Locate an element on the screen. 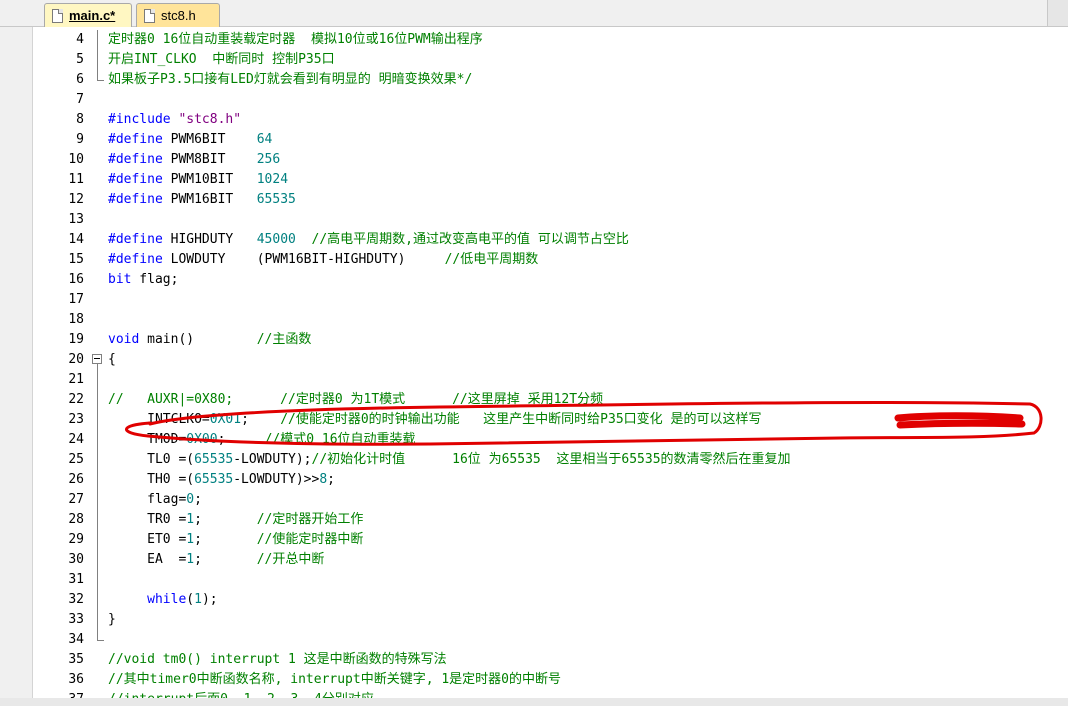 This screenshot has height=706, width=1068. code-line: 28 TR0 =1; //定时器开始工作 is located at coordinates (534, 520).